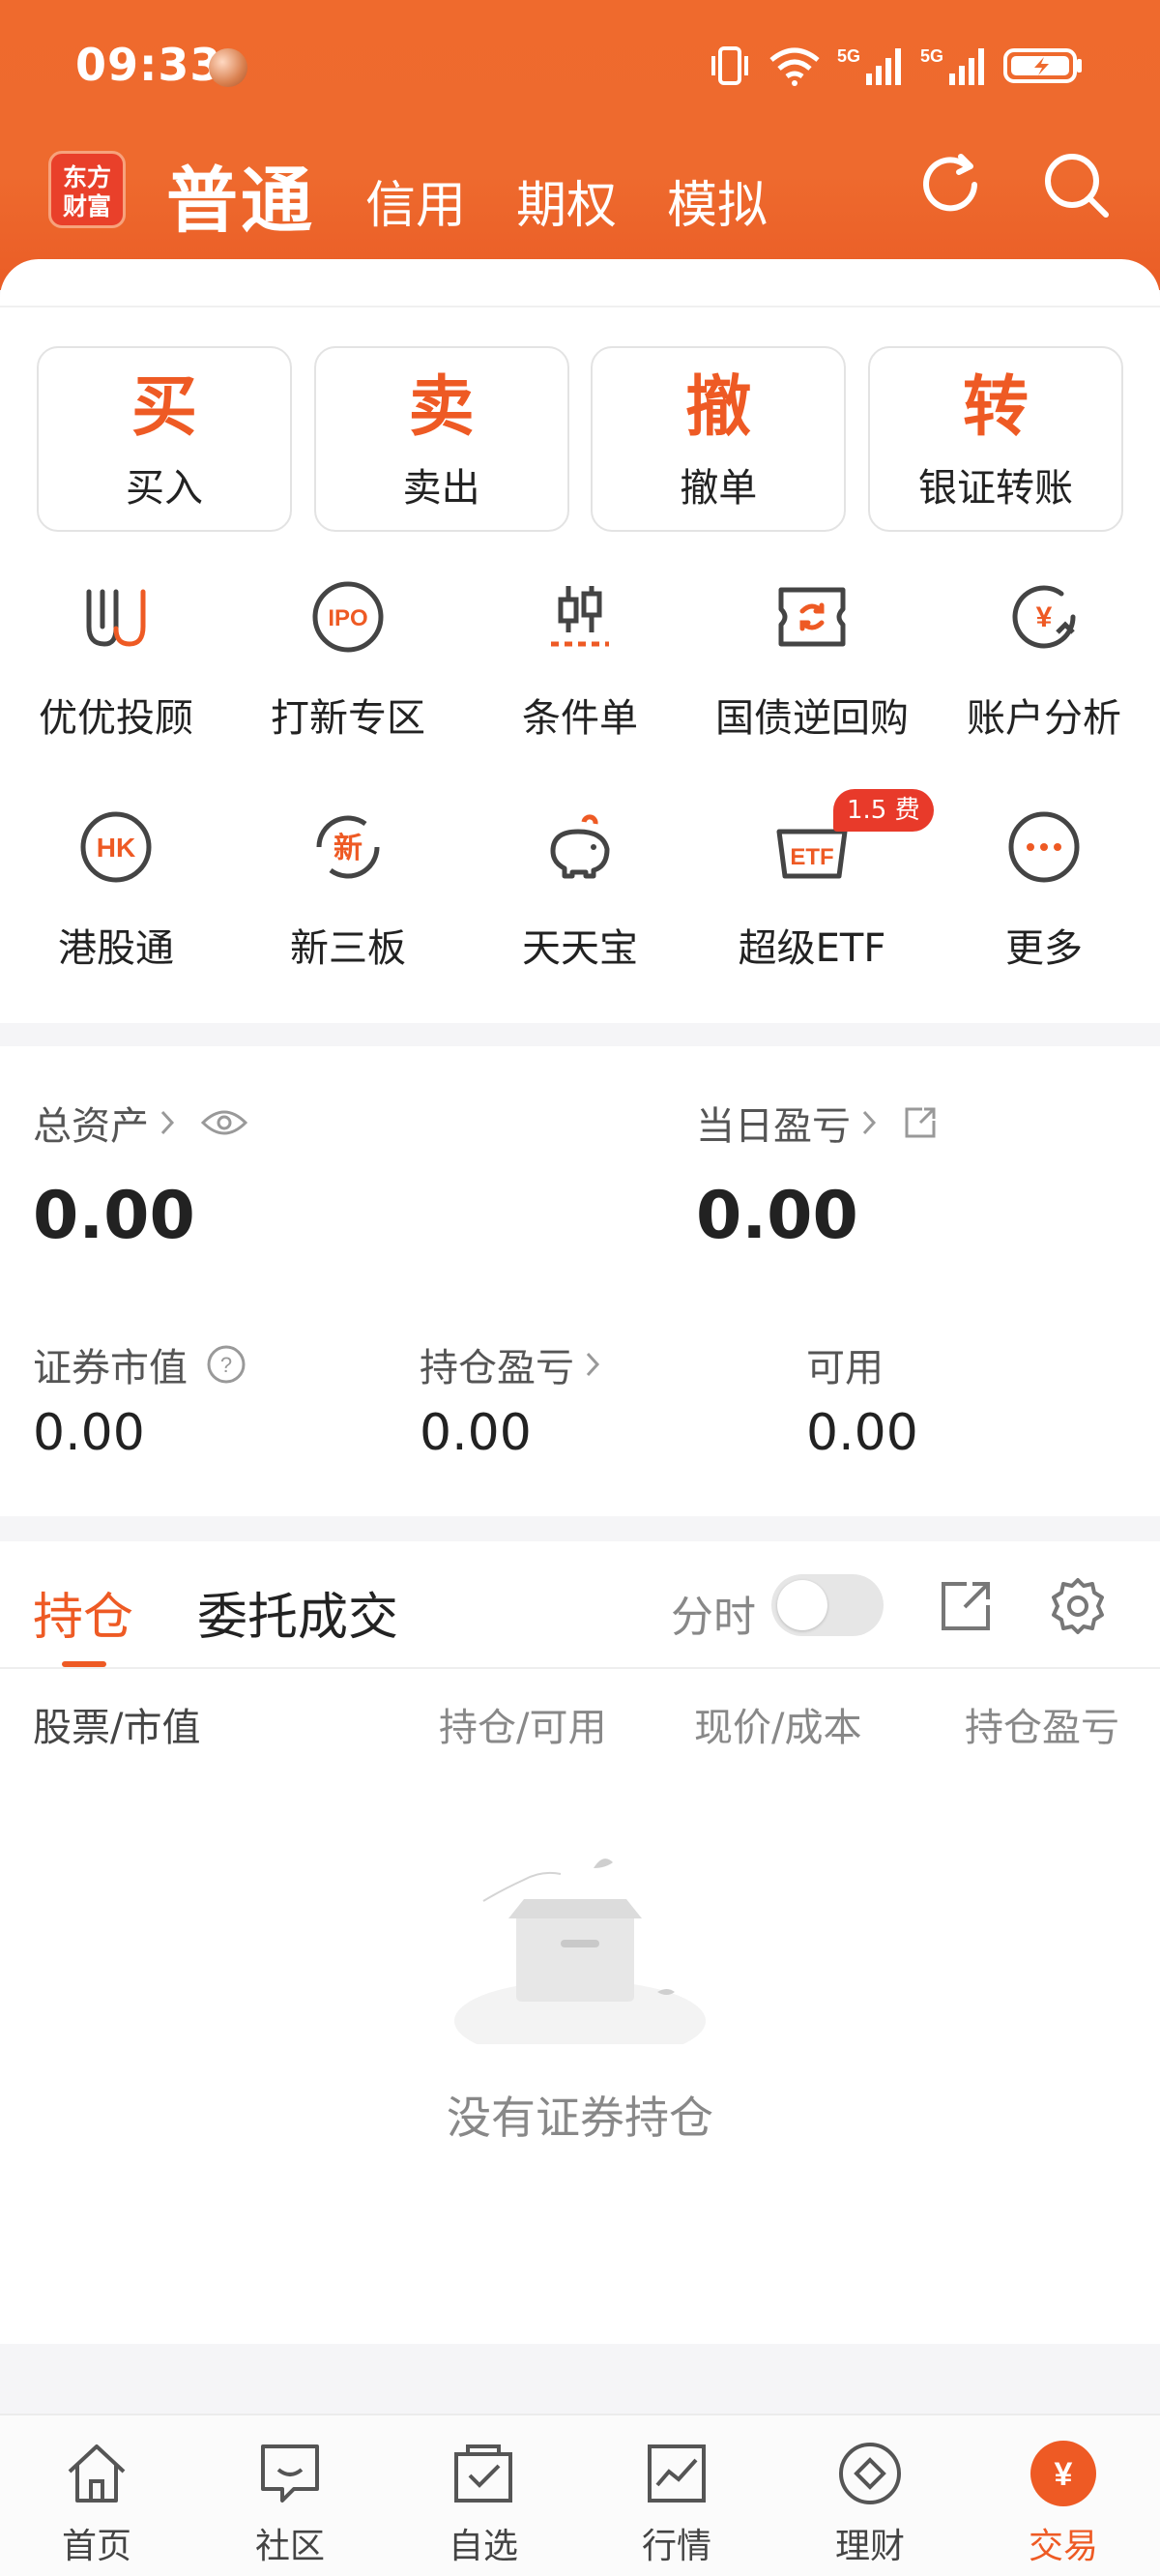 The height and width of the screenshot is (2576, 1160). I want to click on nav-watchlist: 自选, so click(484, 2495).